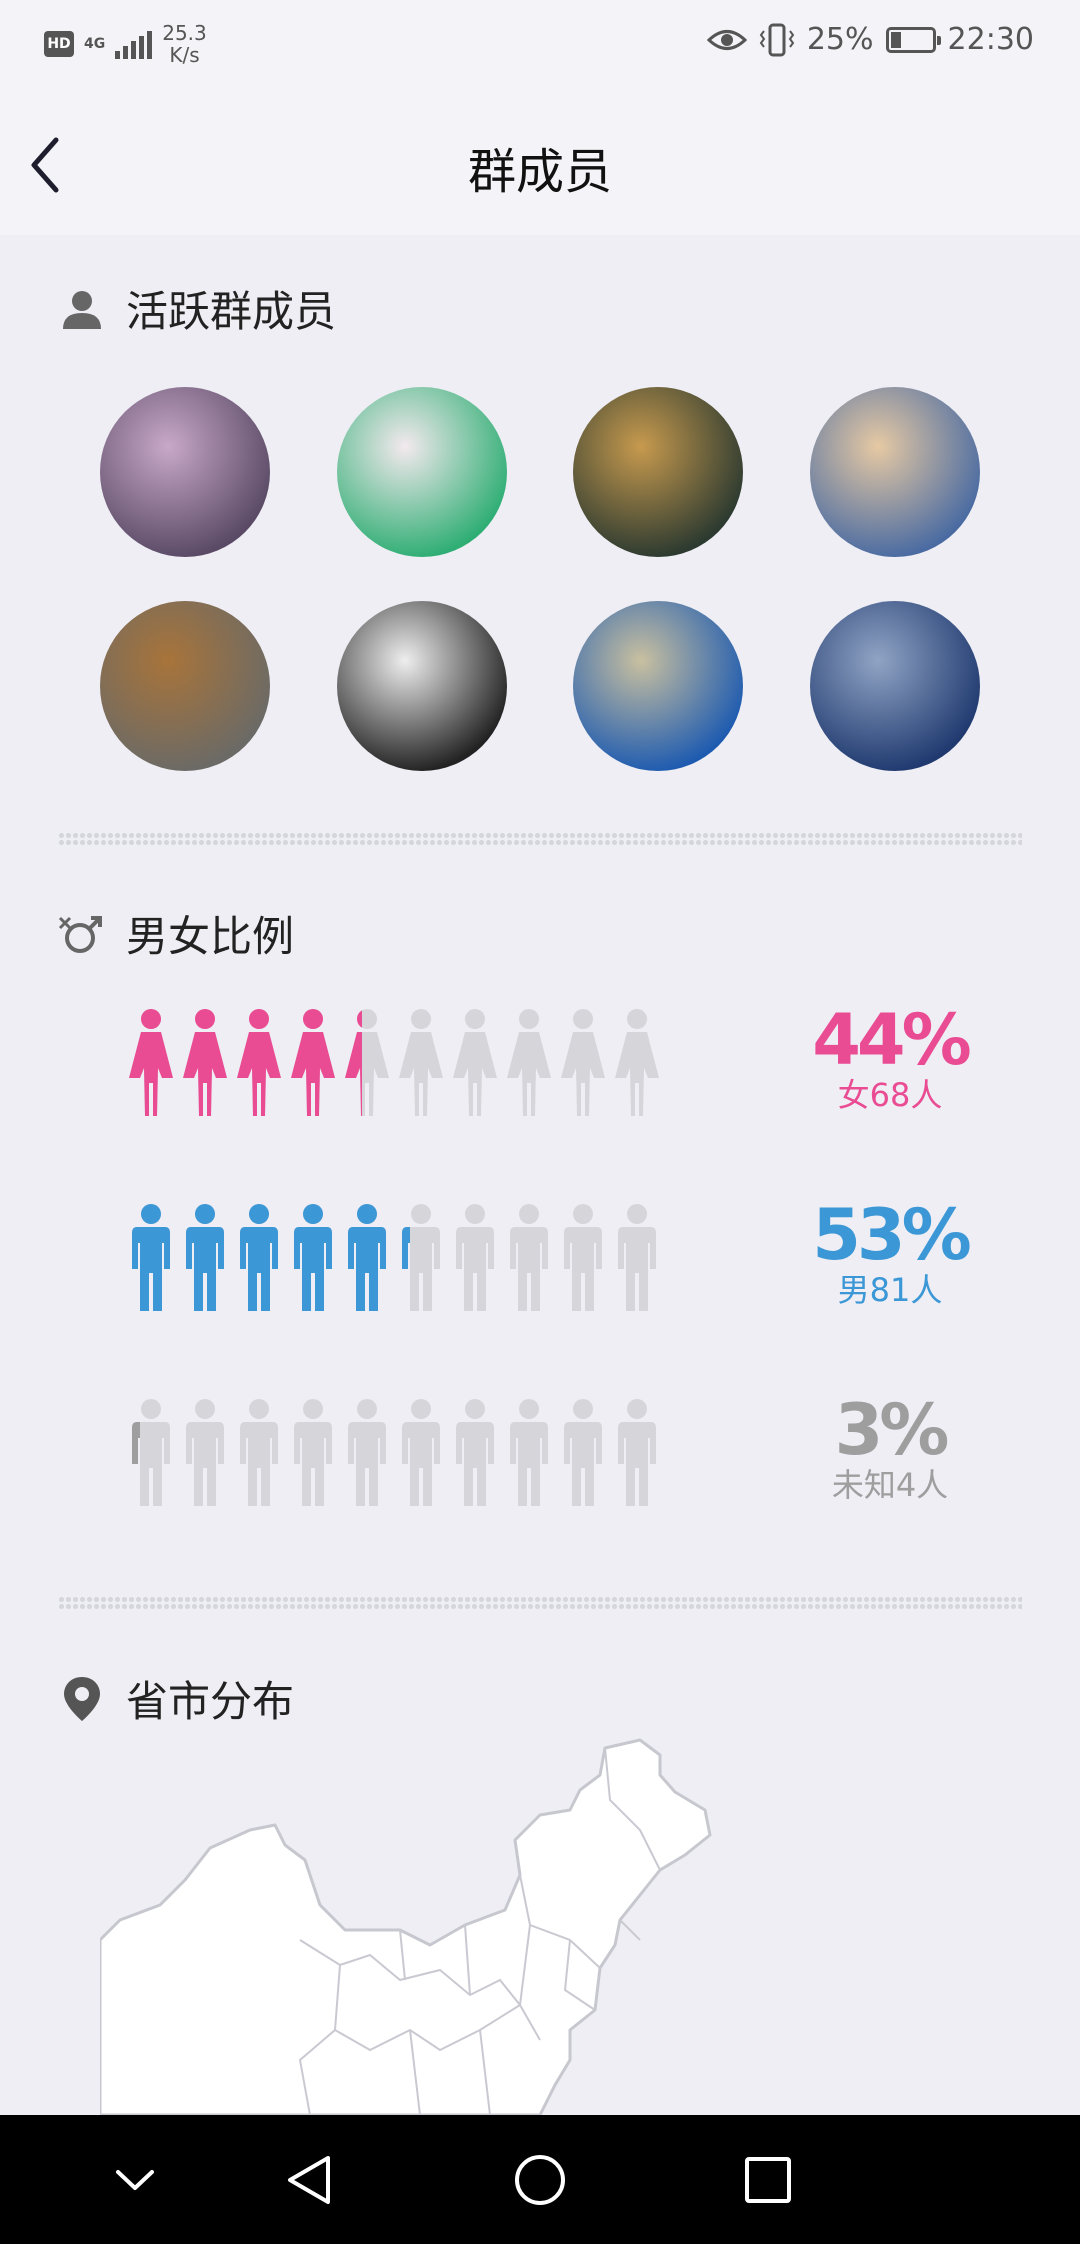 This screenshot has width=1080, height=2244. Describe the element at coordinates (82, 1699) in the screenshot. I see `location-pin-icon` at that location.